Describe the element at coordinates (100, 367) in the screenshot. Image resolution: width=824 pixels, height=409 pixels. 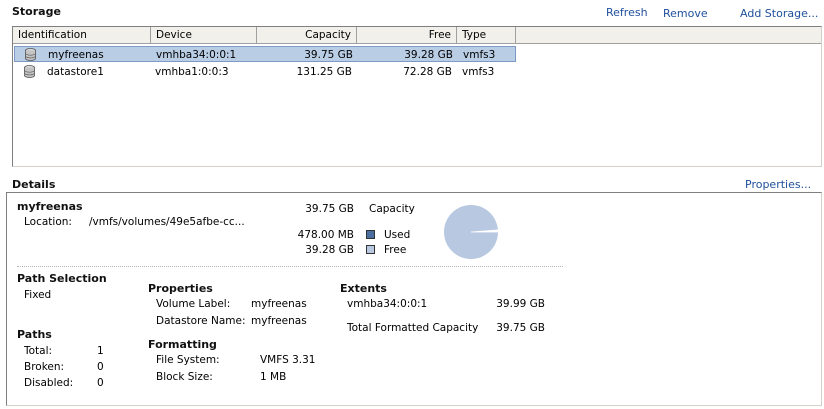
I see `paths-broken-value: 0` at that location.